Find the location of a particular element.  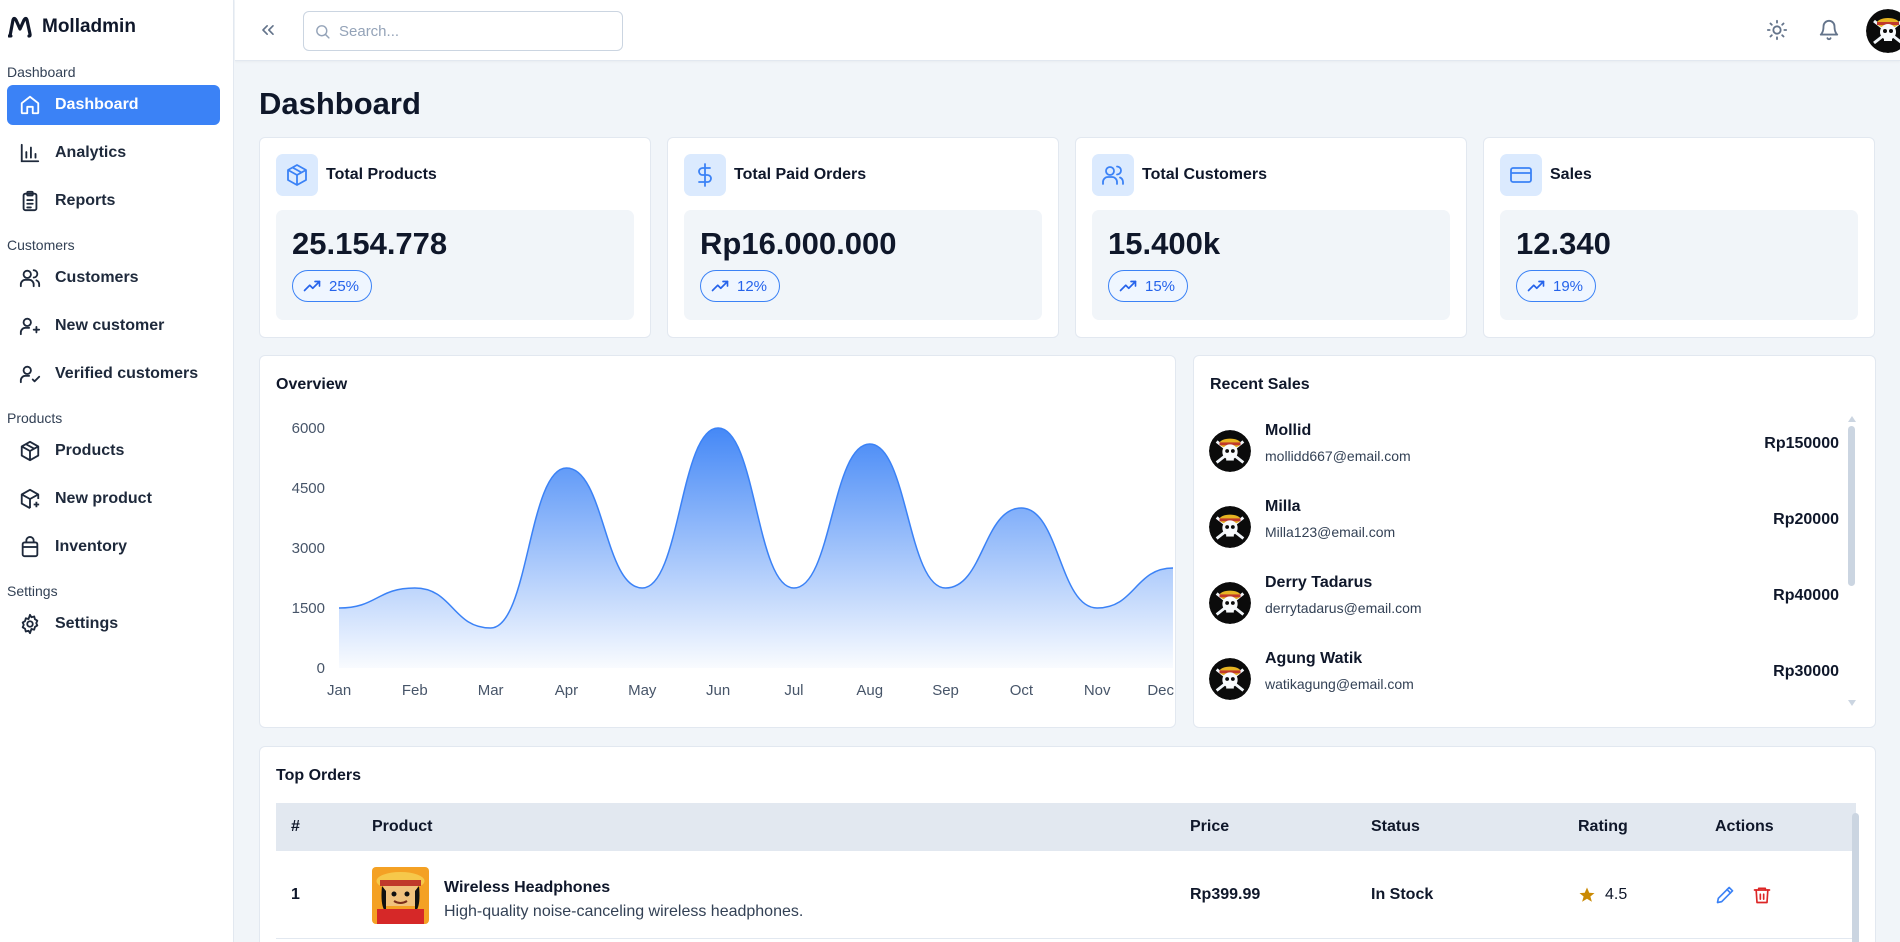

sidebar-item-label: Analytics is located at coordinates (91, 152).